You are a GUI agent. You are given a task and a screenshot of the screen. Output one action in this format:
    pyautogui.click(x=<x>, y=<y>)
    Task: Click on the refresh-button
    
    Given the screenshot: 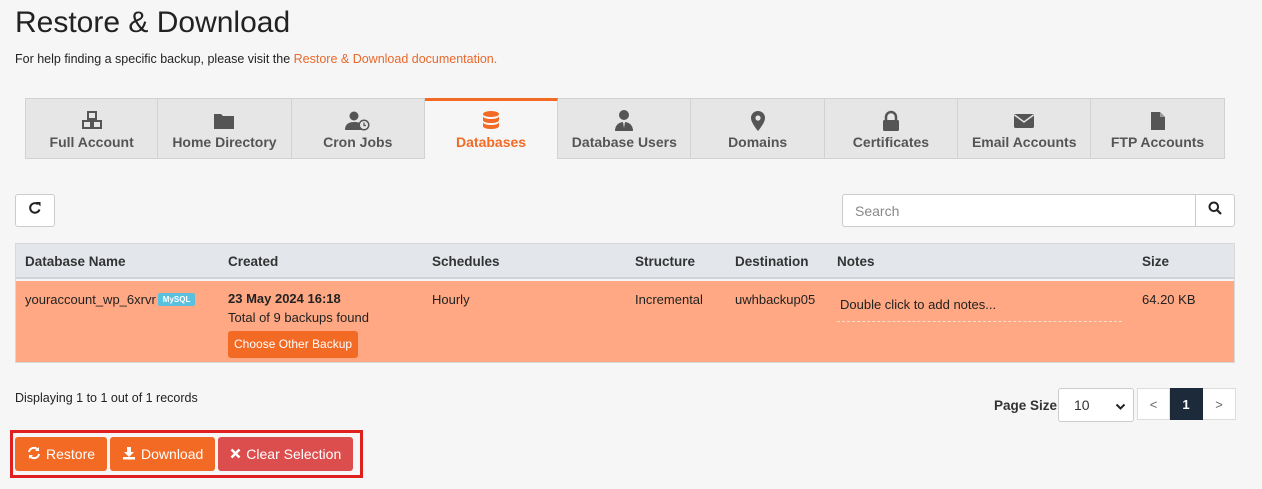 What is the action you would take?
    pyautogui.click(x=35, y=210)
    